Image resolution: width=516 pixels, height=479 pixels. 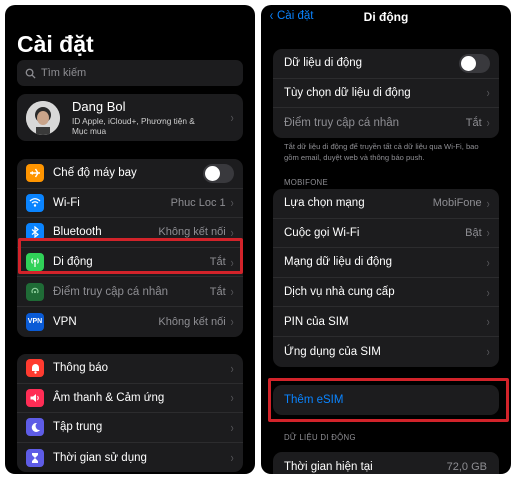 I want to click on personal-hotspot-icon, so click(x=35, y=291).